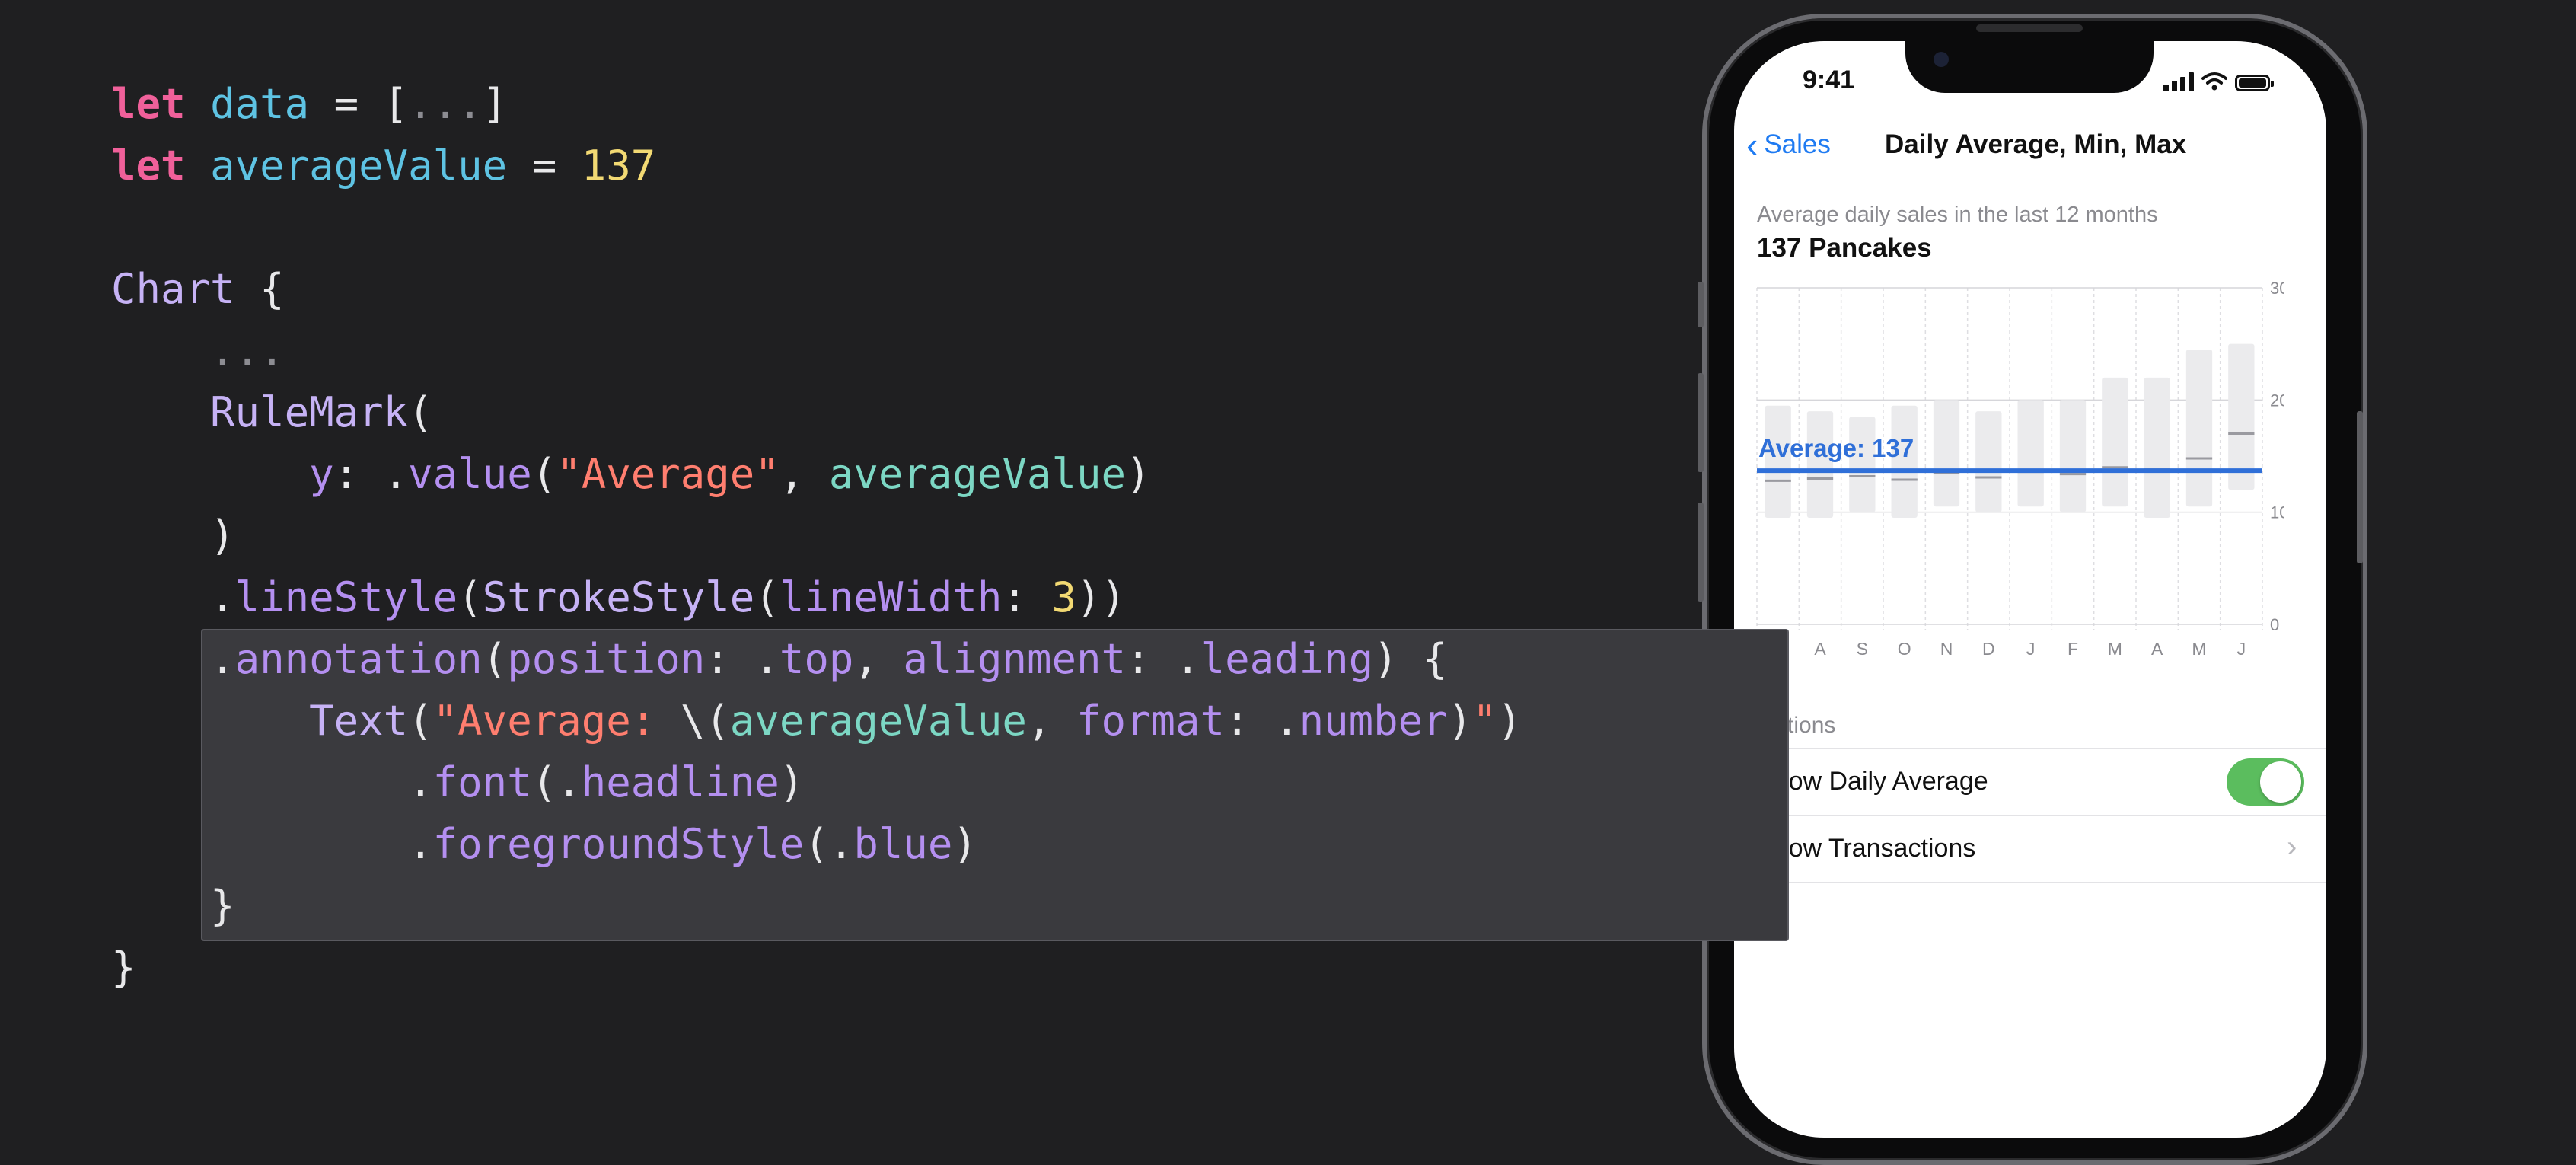  What do you see at coordinates (816, 782) in the screenshot?
I see `code-line: .font(.headline)` at bounding box center [816, 782].